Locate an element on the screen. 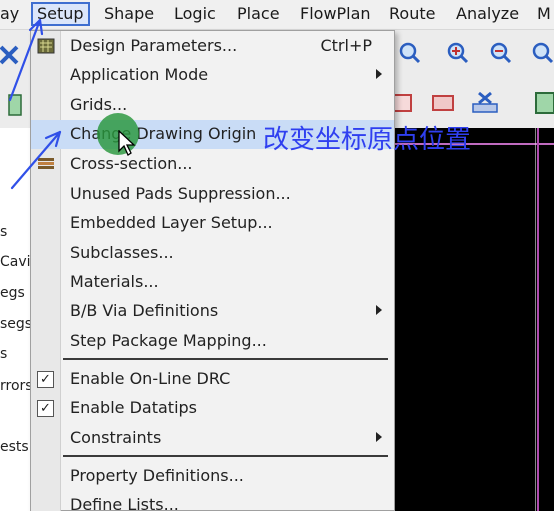 This screenshot has height=511, width=554. left-panel-item: egs is located at coordinates (12, 293).